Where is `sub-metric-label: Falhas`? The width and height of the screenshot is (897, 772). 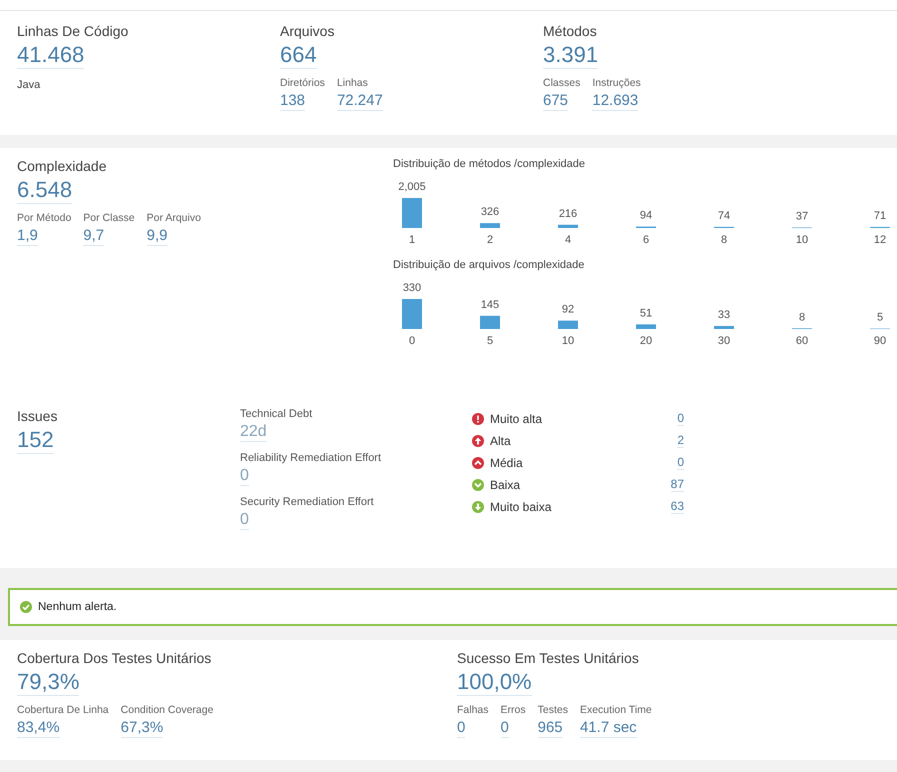 sub-metric-label: Falhas is located at coordinates (473, 710).